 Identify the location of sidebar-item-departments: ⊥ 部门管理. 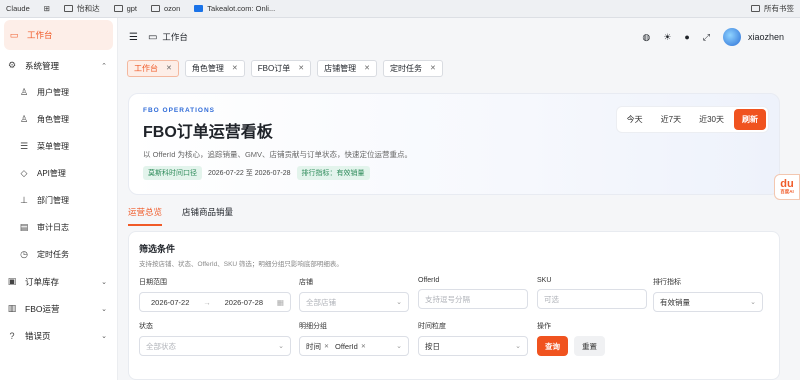
(58, 200).